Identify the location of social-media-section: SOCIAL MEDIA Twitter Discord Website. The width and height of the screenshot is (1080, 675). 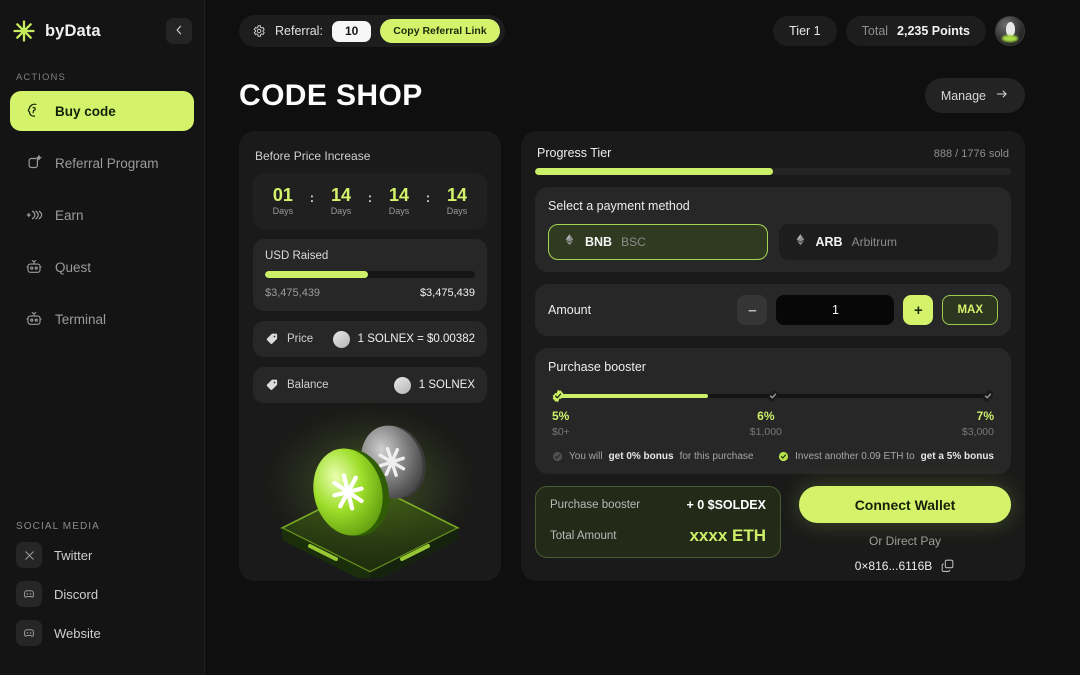
(102, 590).